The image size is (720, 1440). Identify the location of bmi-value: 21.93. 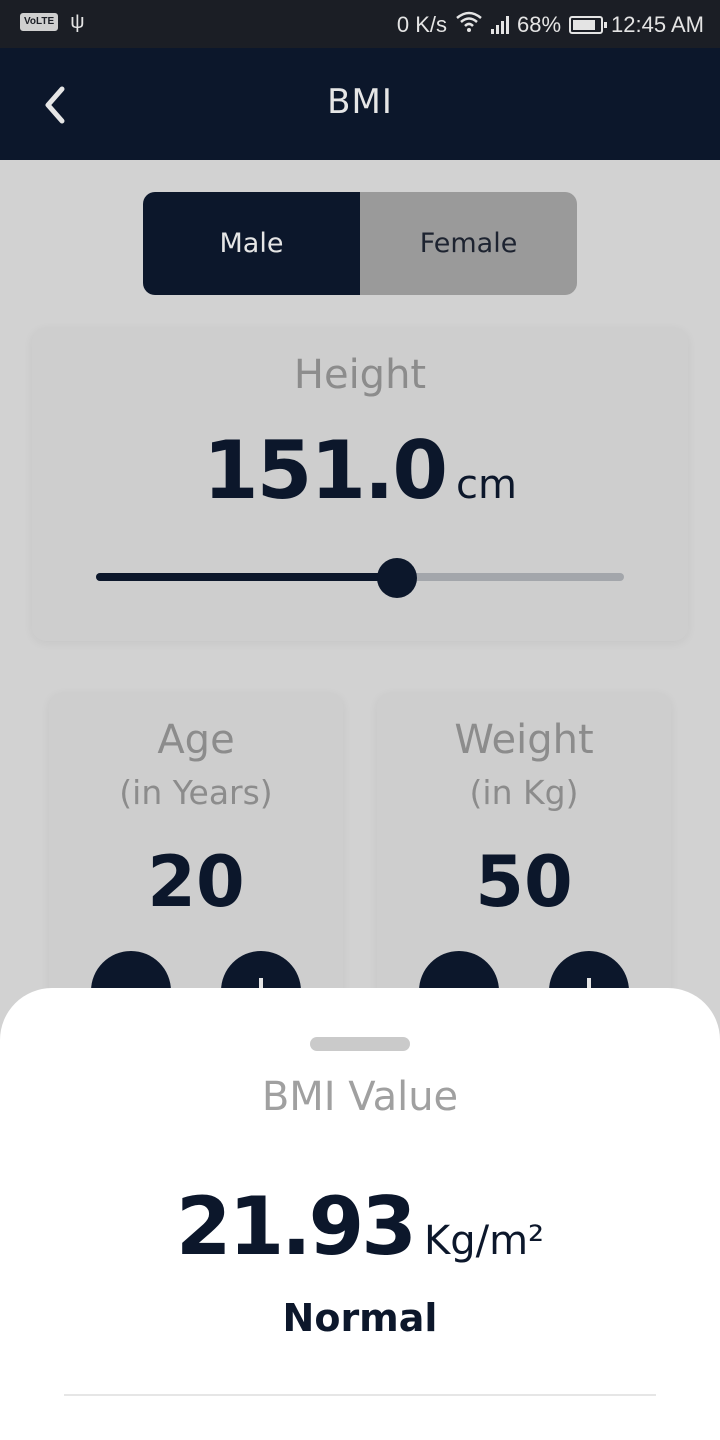
(296, 1226).